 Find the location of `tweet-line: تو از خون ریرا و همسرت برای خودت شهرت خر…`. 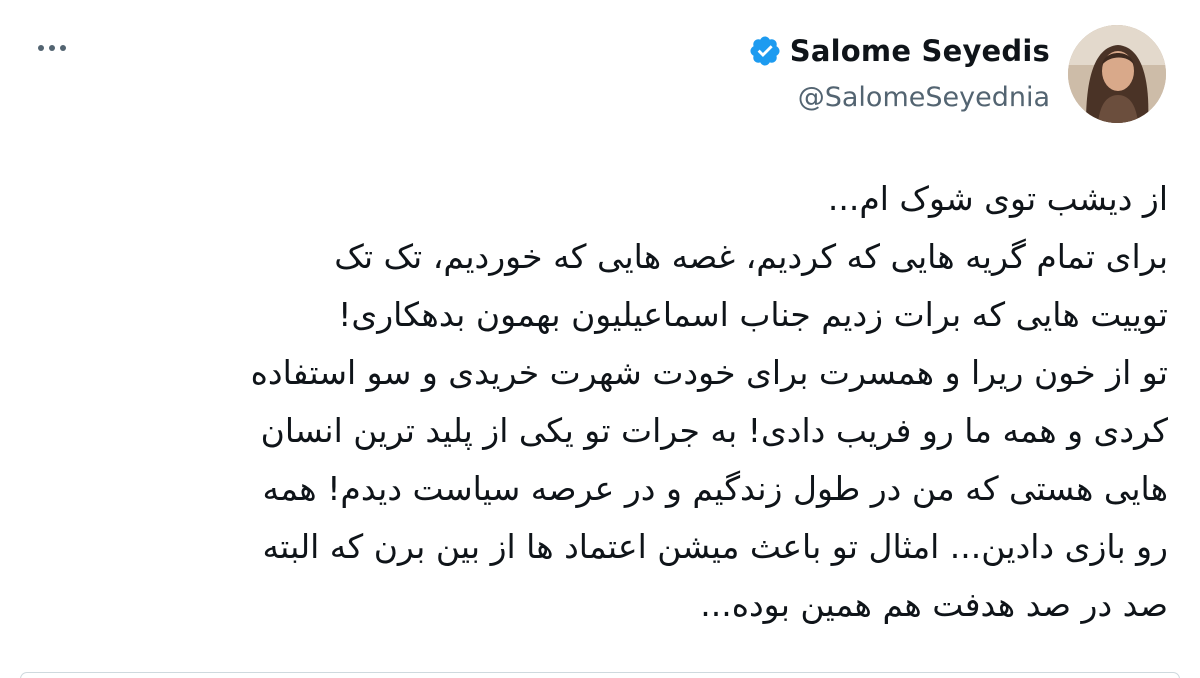

tweet-line: تو از خون ریرا و همسرت برای خودت شهرت خر… is located at coordinates (709, 372).